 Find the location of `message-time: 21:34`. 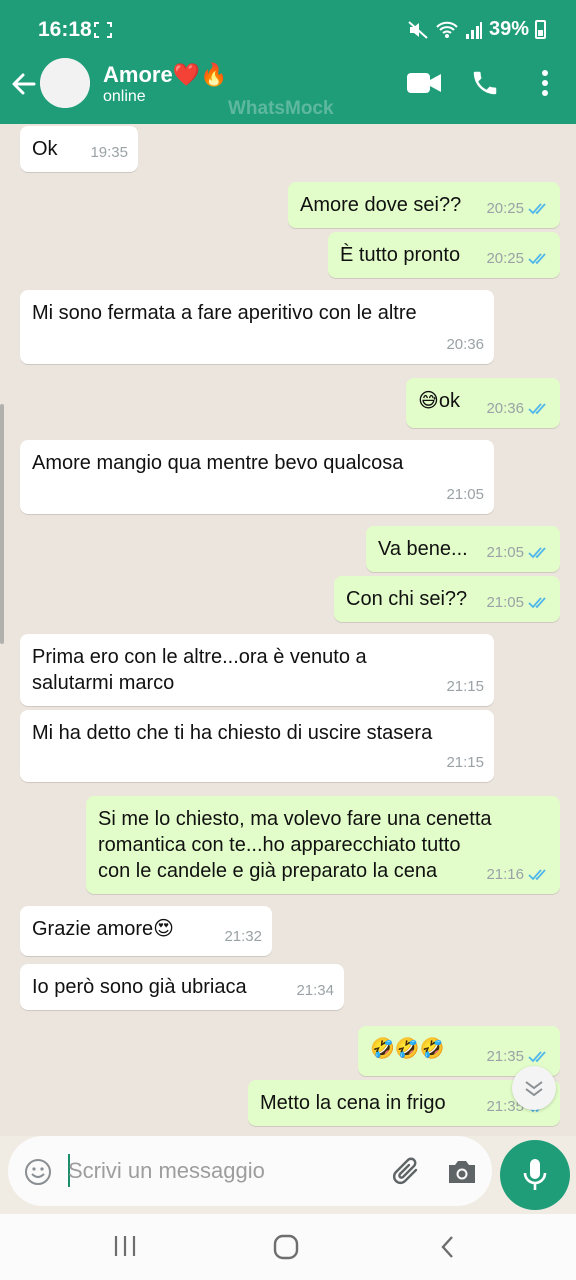

message-time: 21:34 is located at coordinates (315, 990).